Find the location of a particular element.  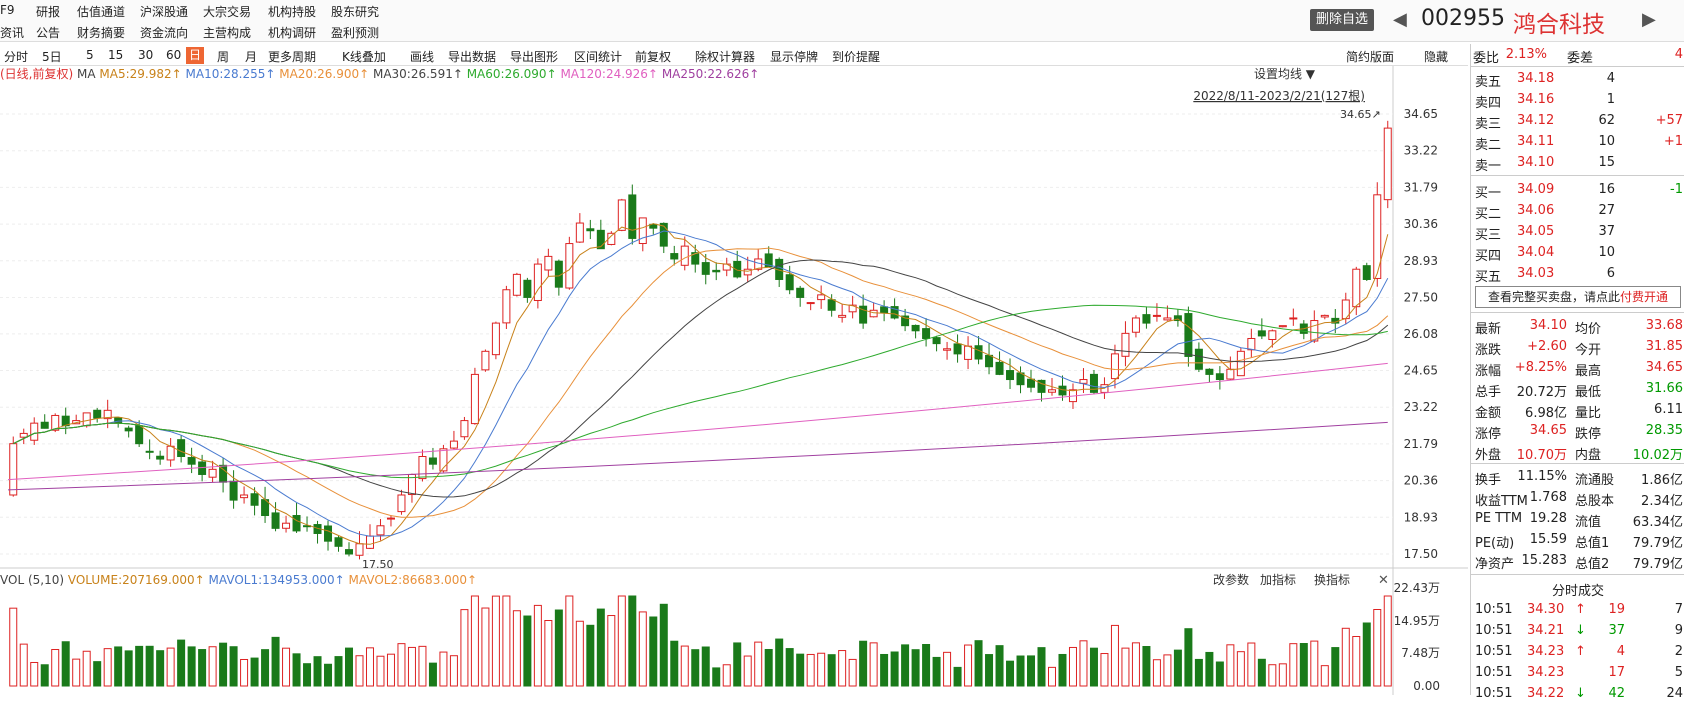

nav-link: 股东研究 is located at coordinates (355, 11).